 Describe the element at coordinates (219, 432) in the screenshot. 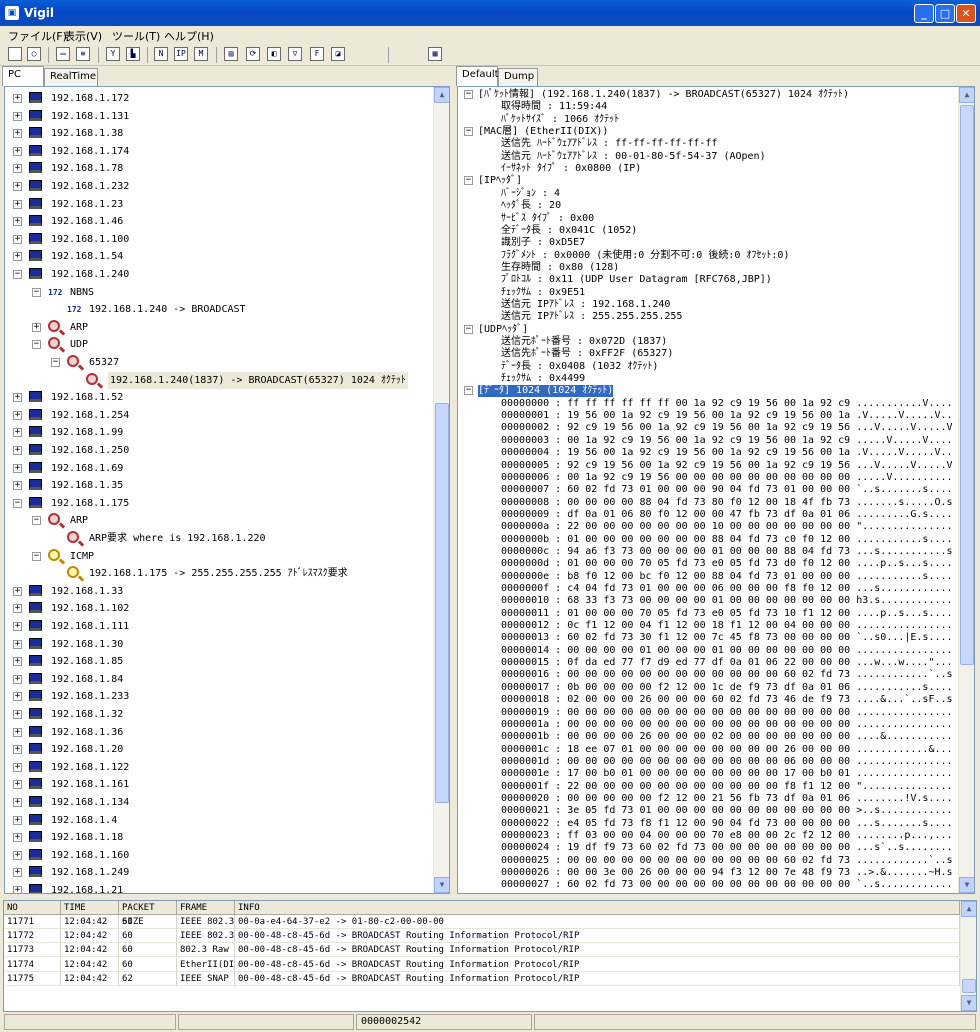

I see `tree-node: +192.168.1.99` at that location.